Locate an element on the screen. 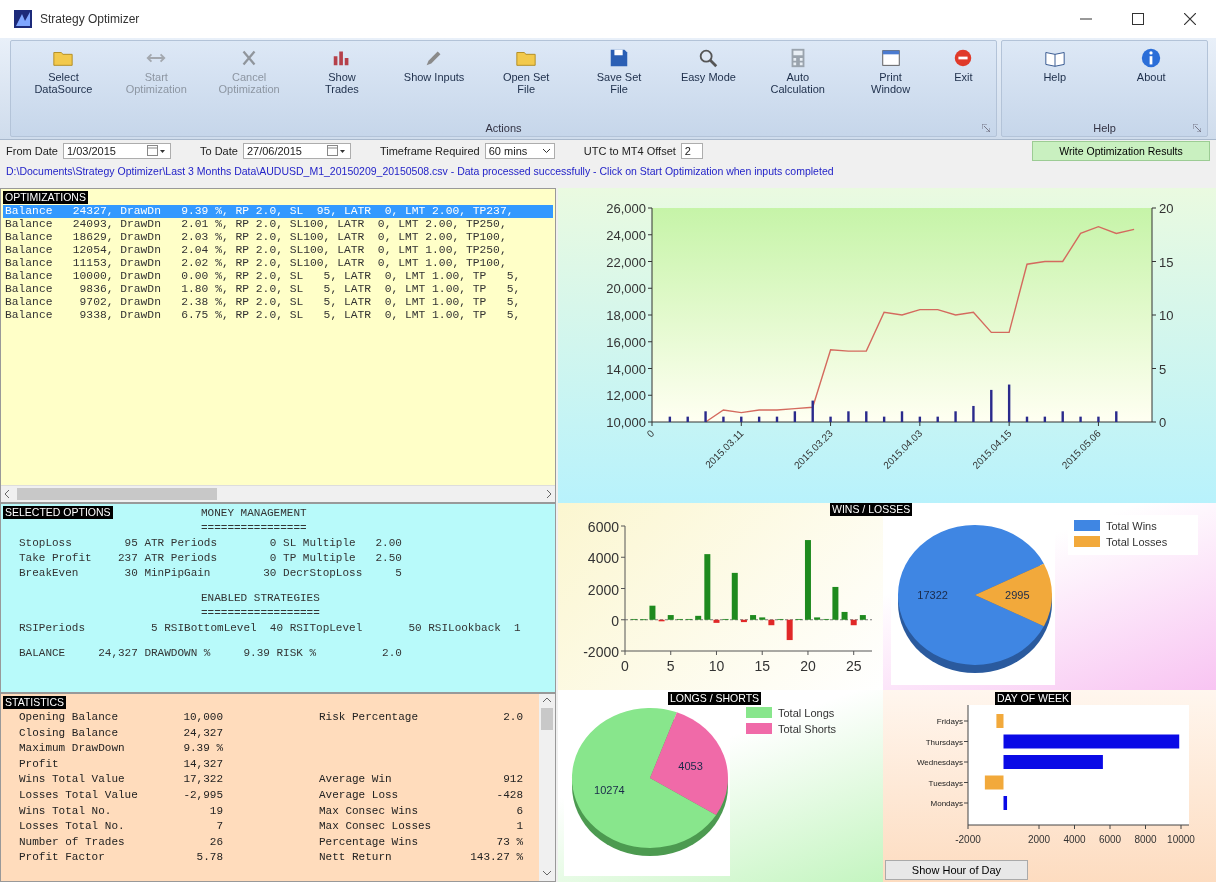 This screenshot has width=1216, height=882. ribbon-button: Show Trades is located at coordinates (341, 82).